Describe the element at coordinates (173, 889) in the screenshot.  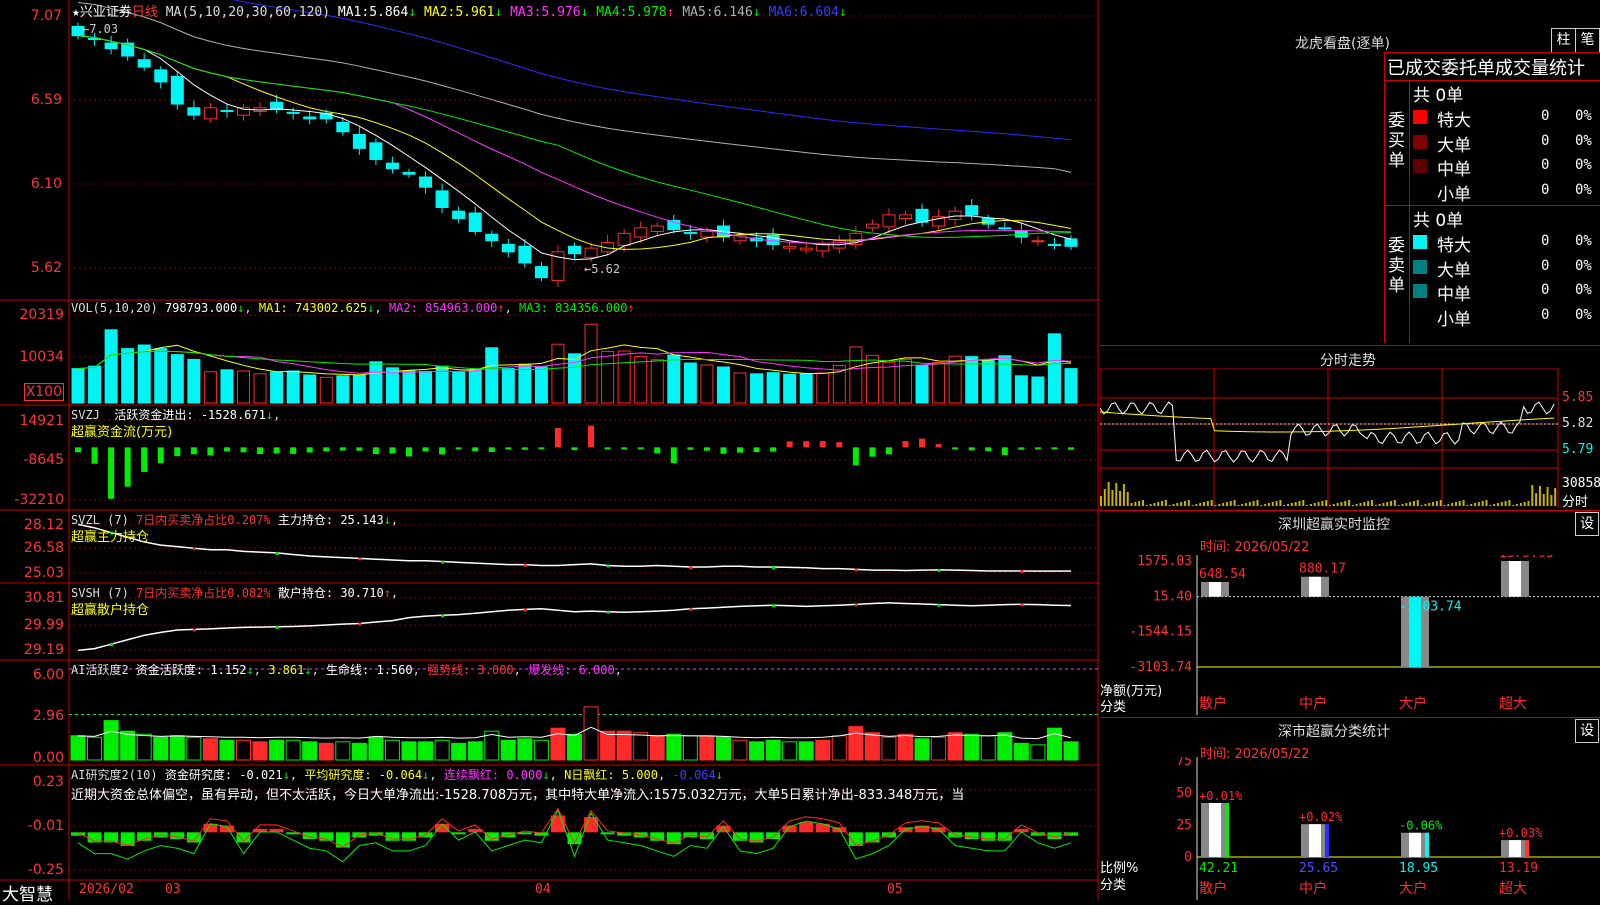
I see `x-tick: 03` at that location.